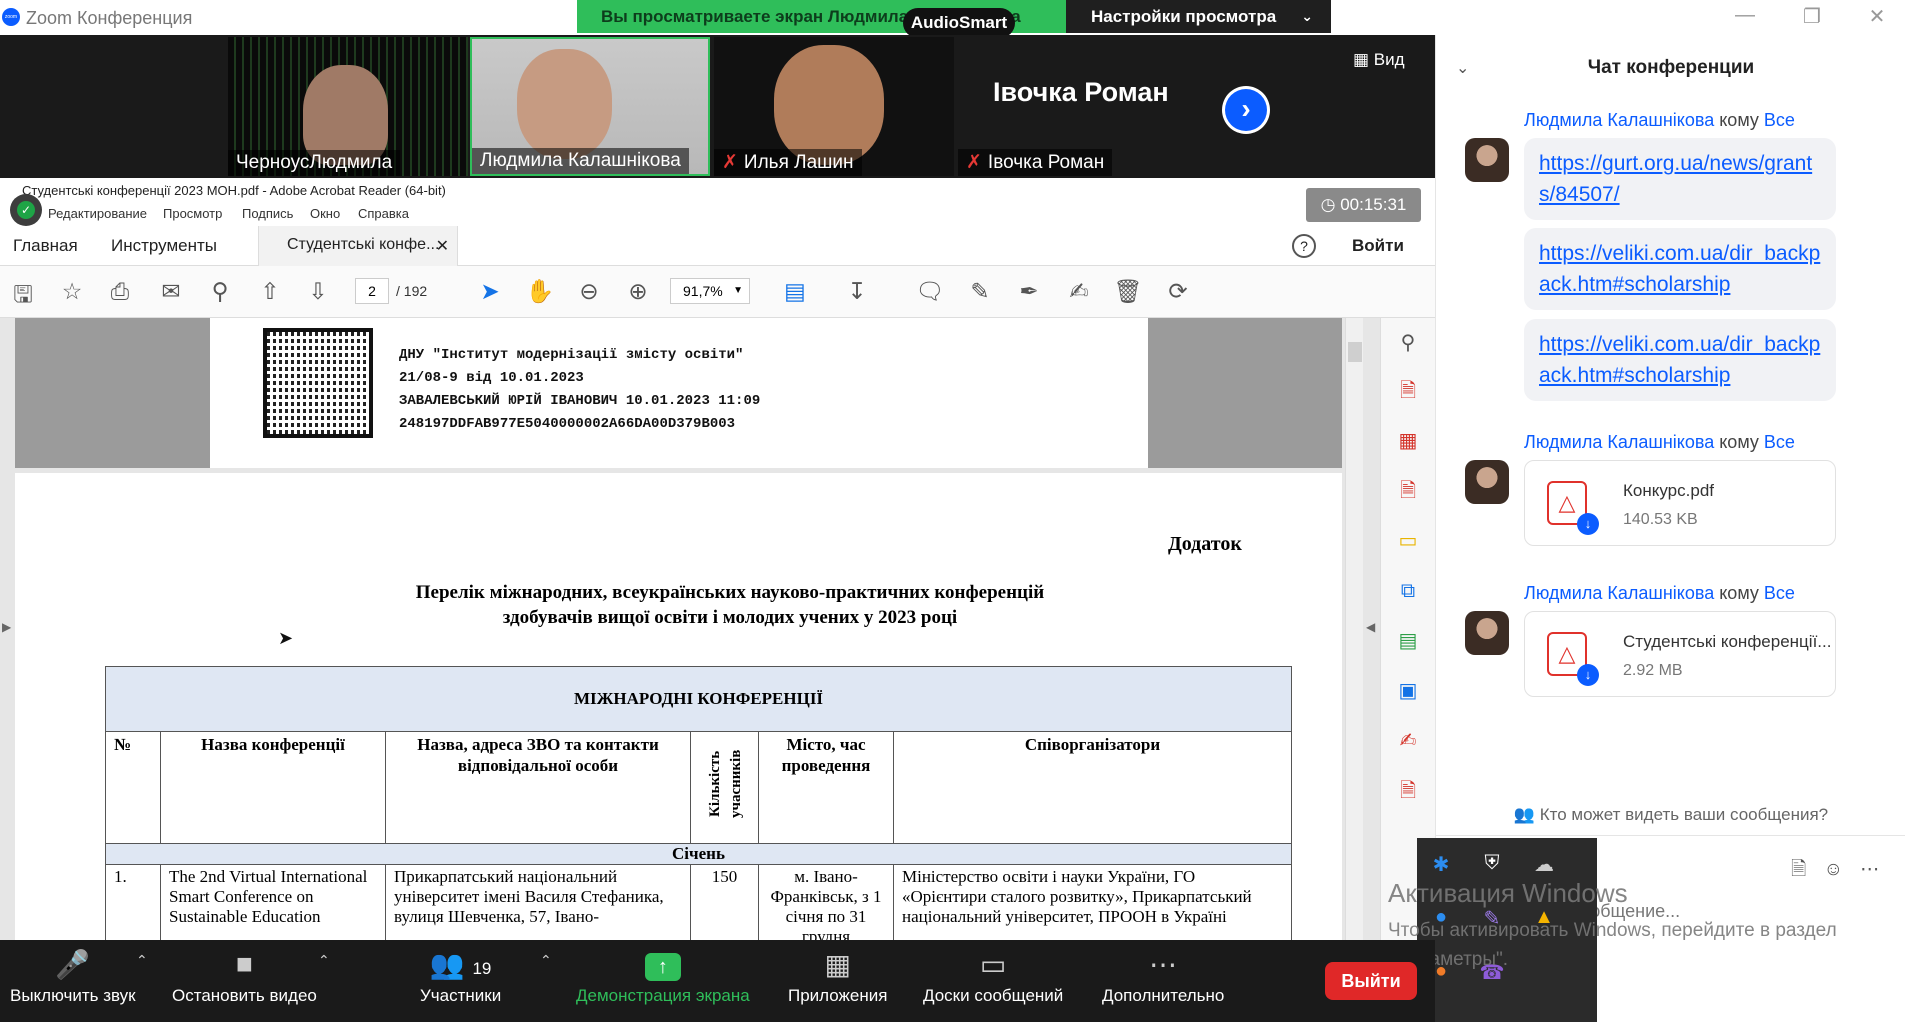 Image resolution: width=1905 pixels, height=1022 pixels. Describe the element at coordinates (1355, 352) in the screenshot. I see `scrollbar-thumb` at that location.